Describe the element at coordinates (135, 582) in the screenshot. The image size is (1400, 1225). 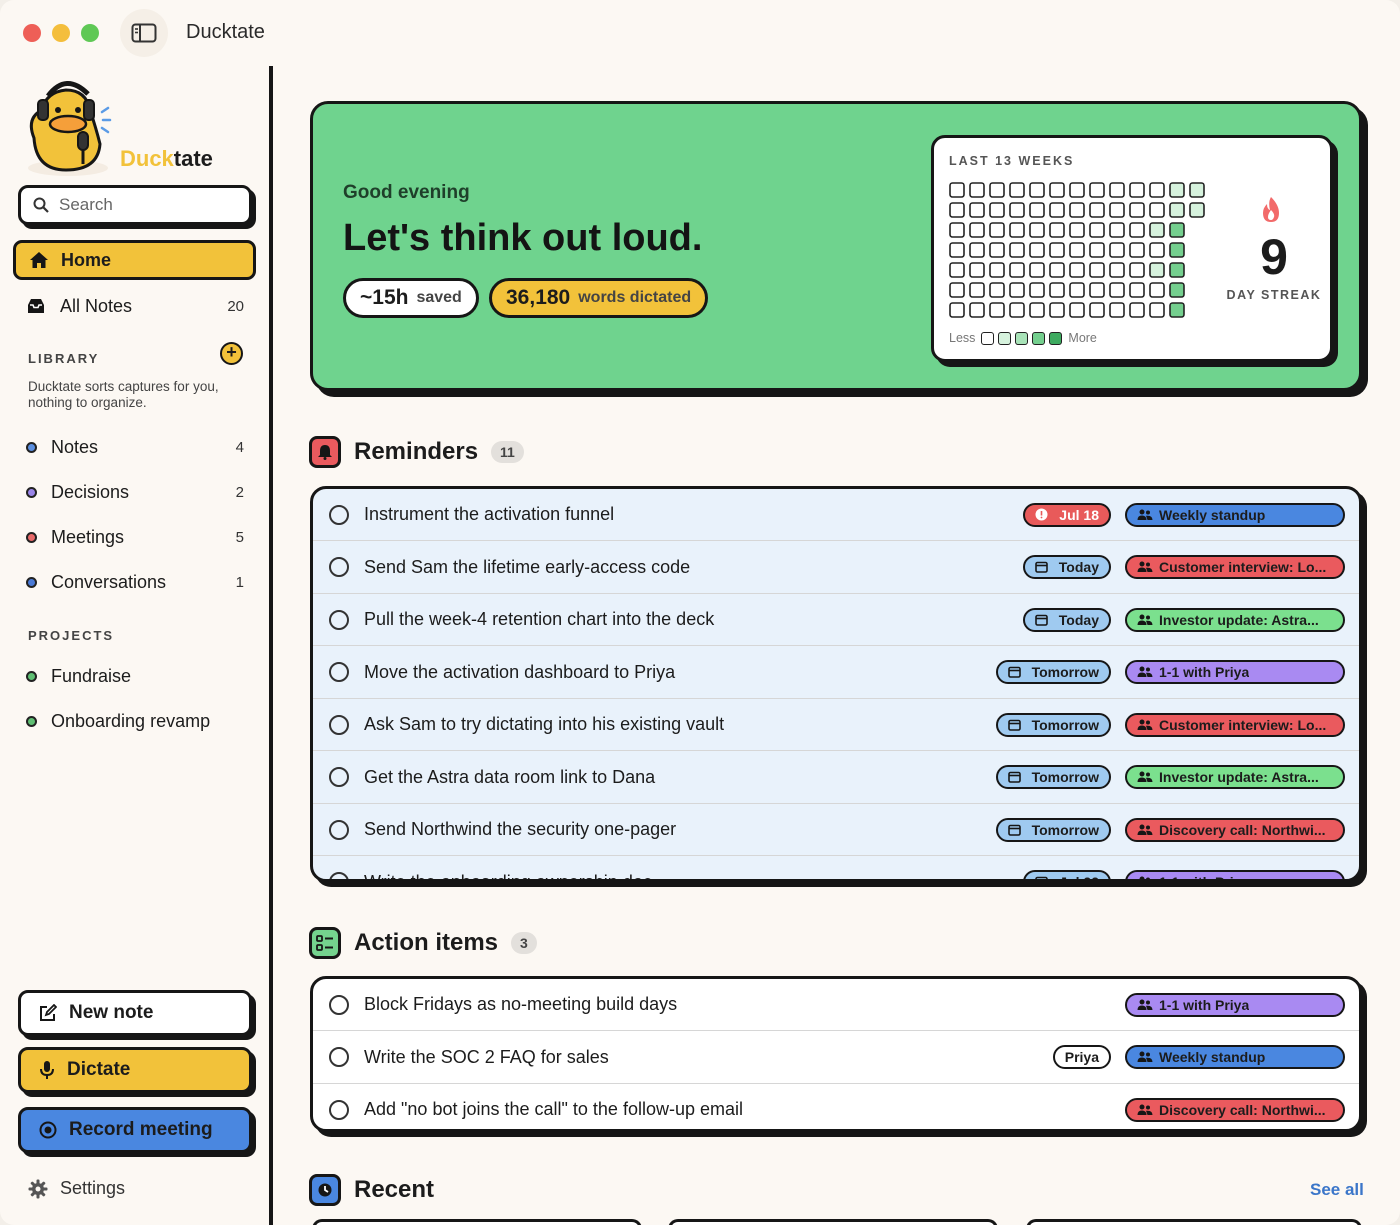
I see `sidebar-item-conversations: Conversations 1` at that location.